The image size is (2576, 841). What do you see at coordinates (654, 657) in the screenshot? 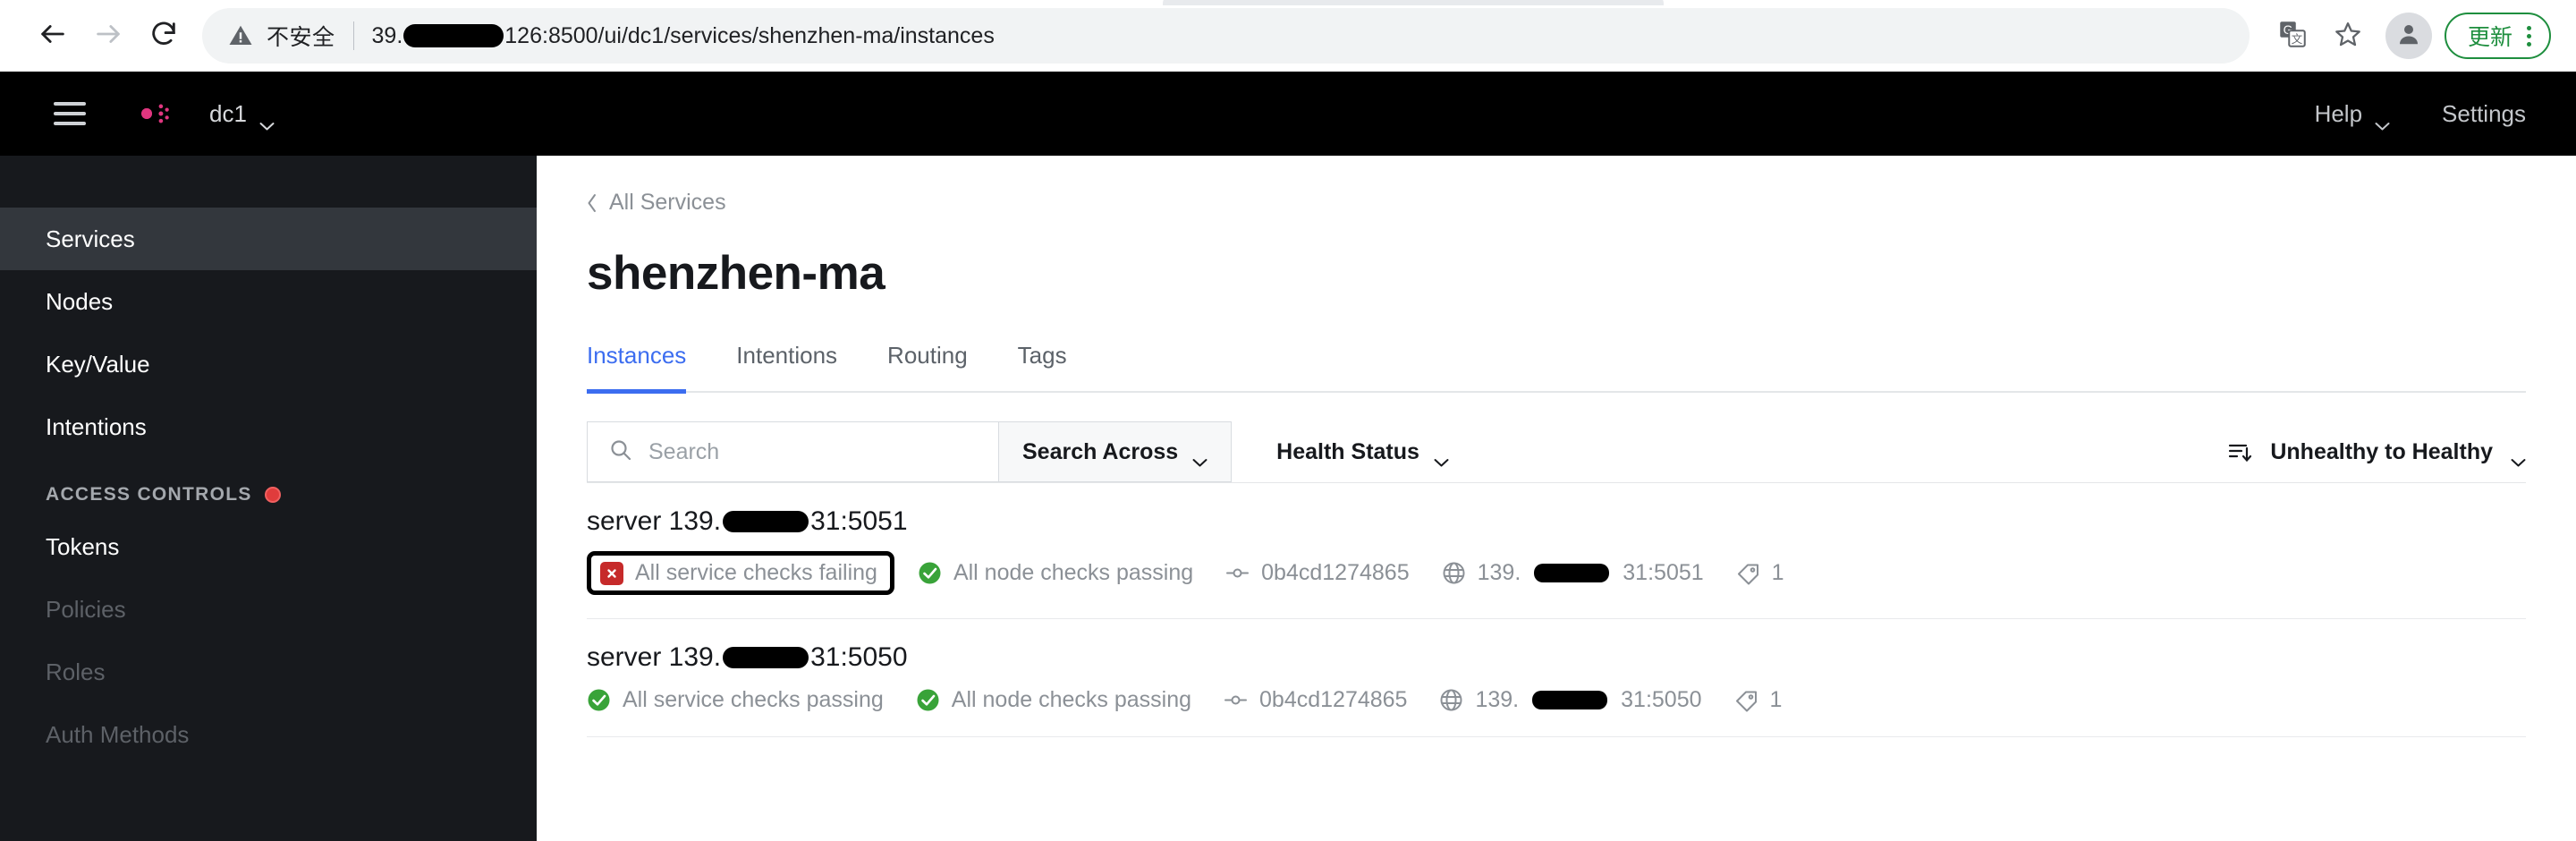
I see `instance-name-prefix: server 139.` at bounding box center [654, 657].